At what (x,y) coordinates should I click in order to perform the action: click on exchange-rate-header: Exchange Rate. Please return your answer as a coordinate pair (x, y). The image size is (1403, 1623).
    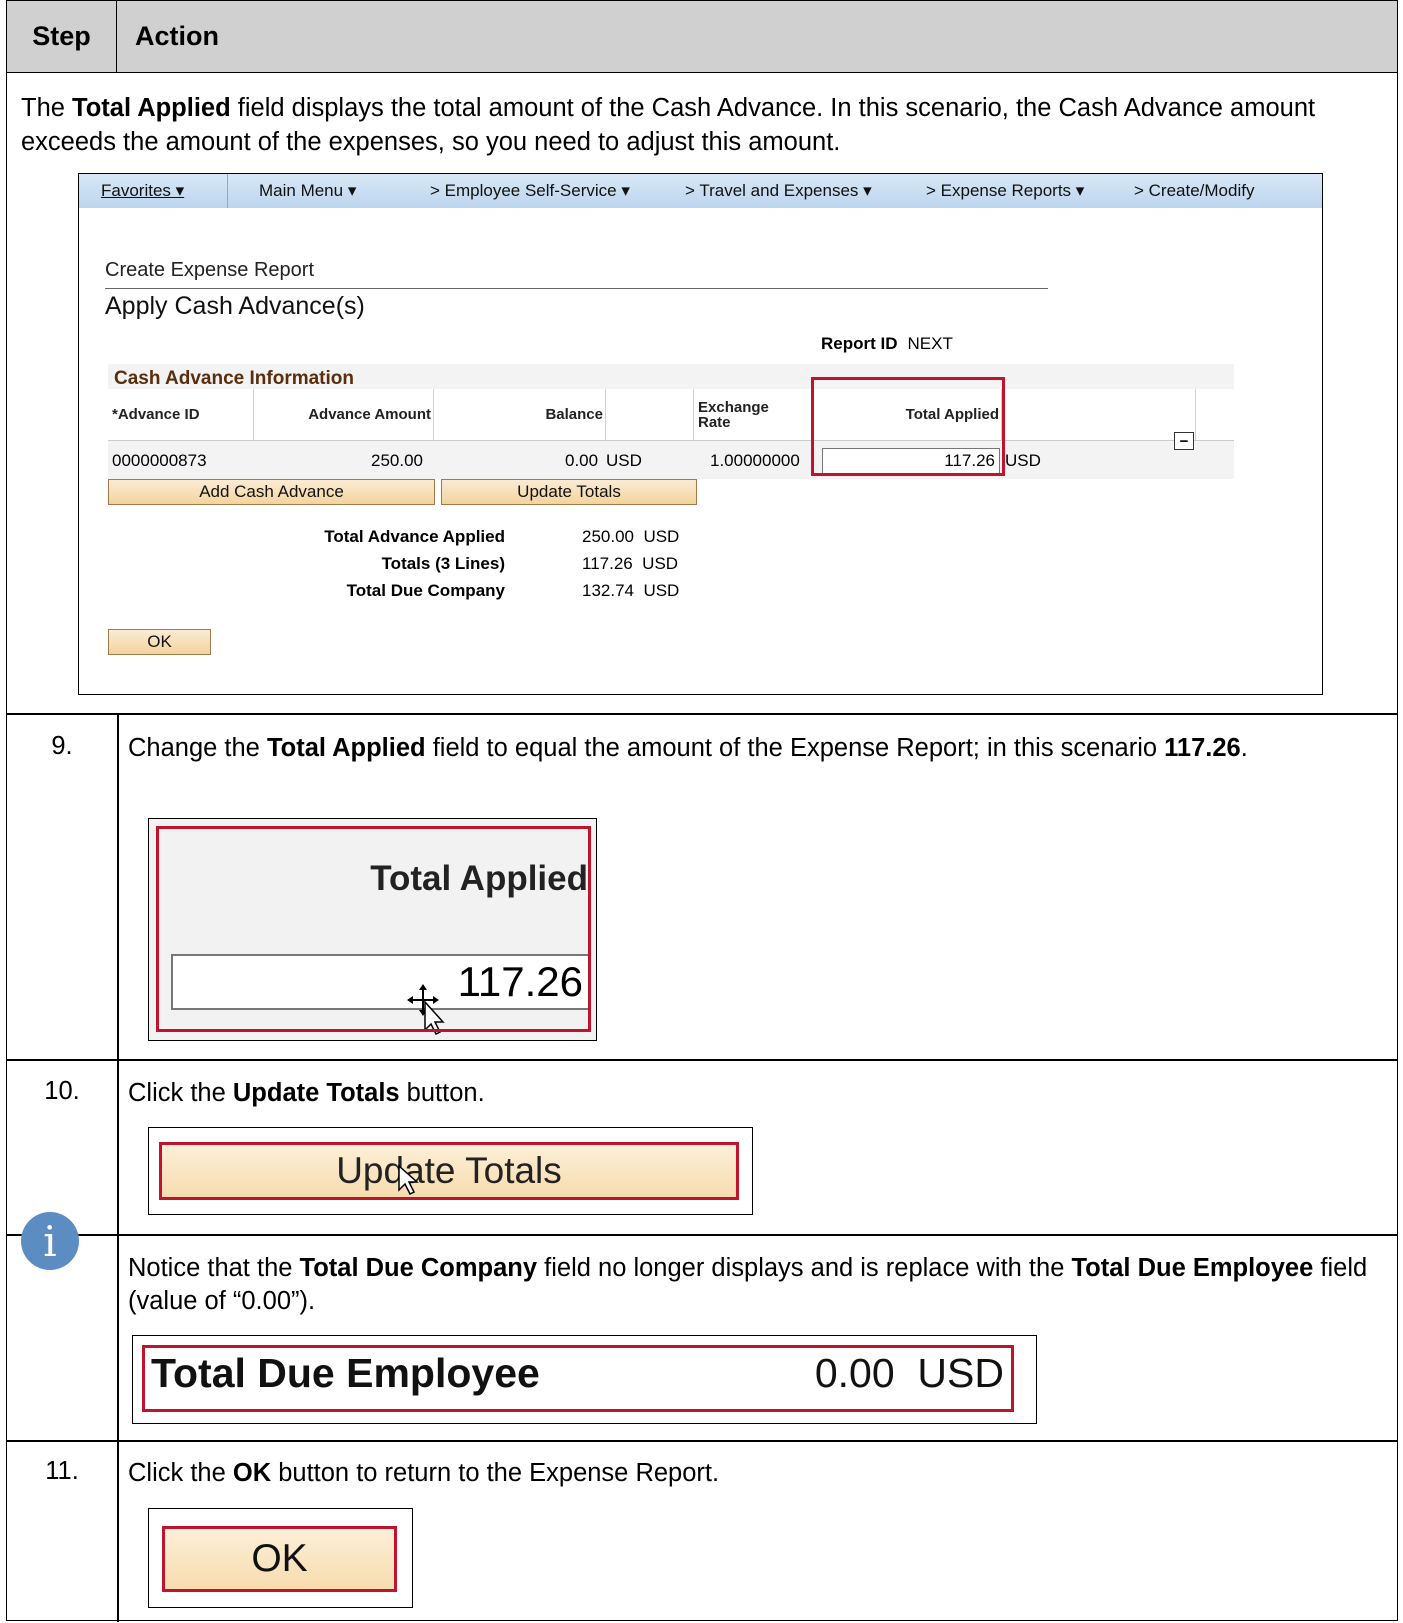
    Looking at the image, I should click on (733, 414).